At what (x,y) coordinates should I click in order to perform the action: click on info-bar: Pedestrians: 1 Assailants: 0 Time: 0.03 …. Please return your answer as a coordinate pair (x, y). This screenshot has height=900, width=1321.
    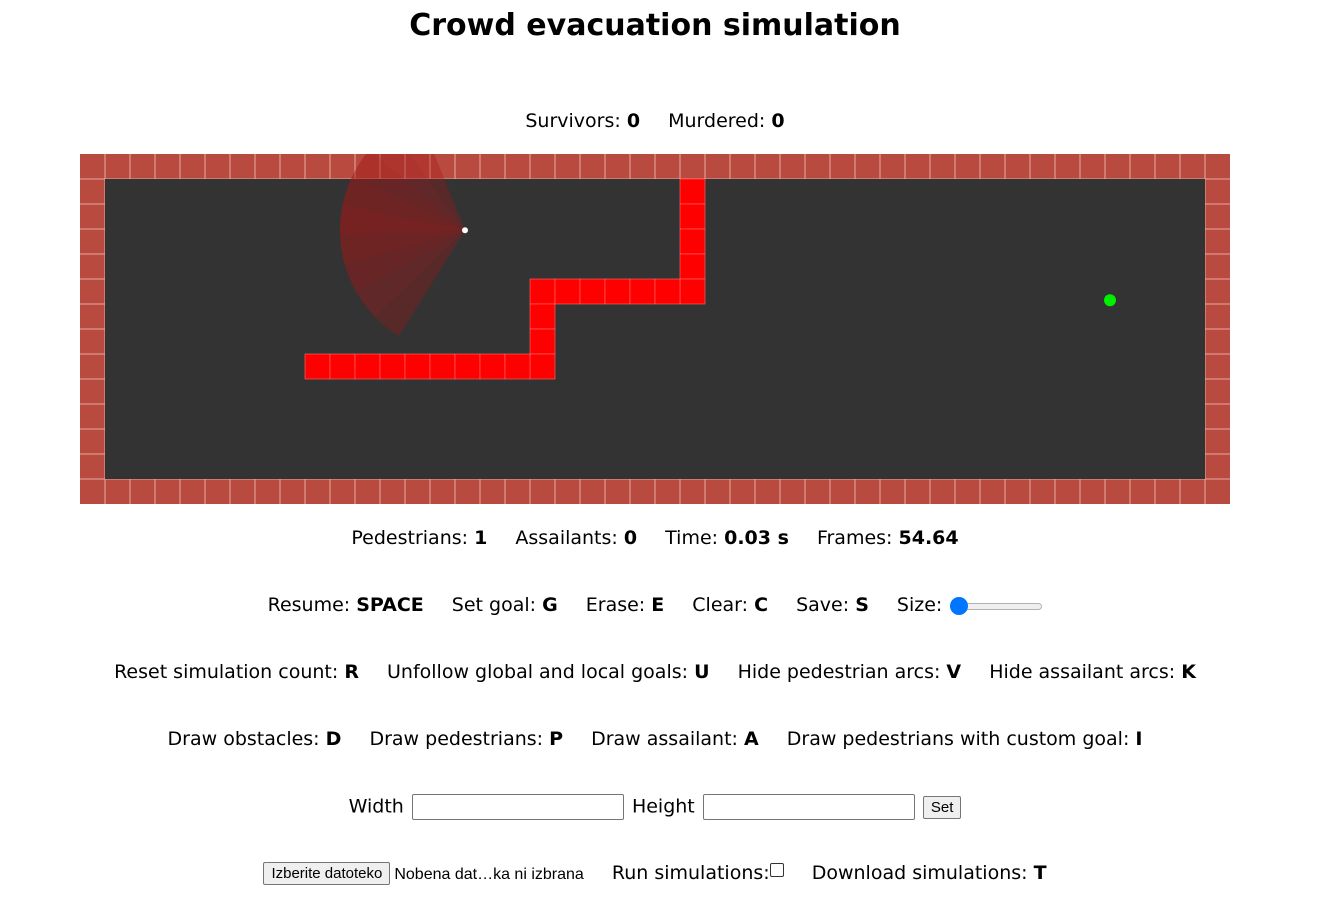
    Looking at the image, I should click on (655, 538).